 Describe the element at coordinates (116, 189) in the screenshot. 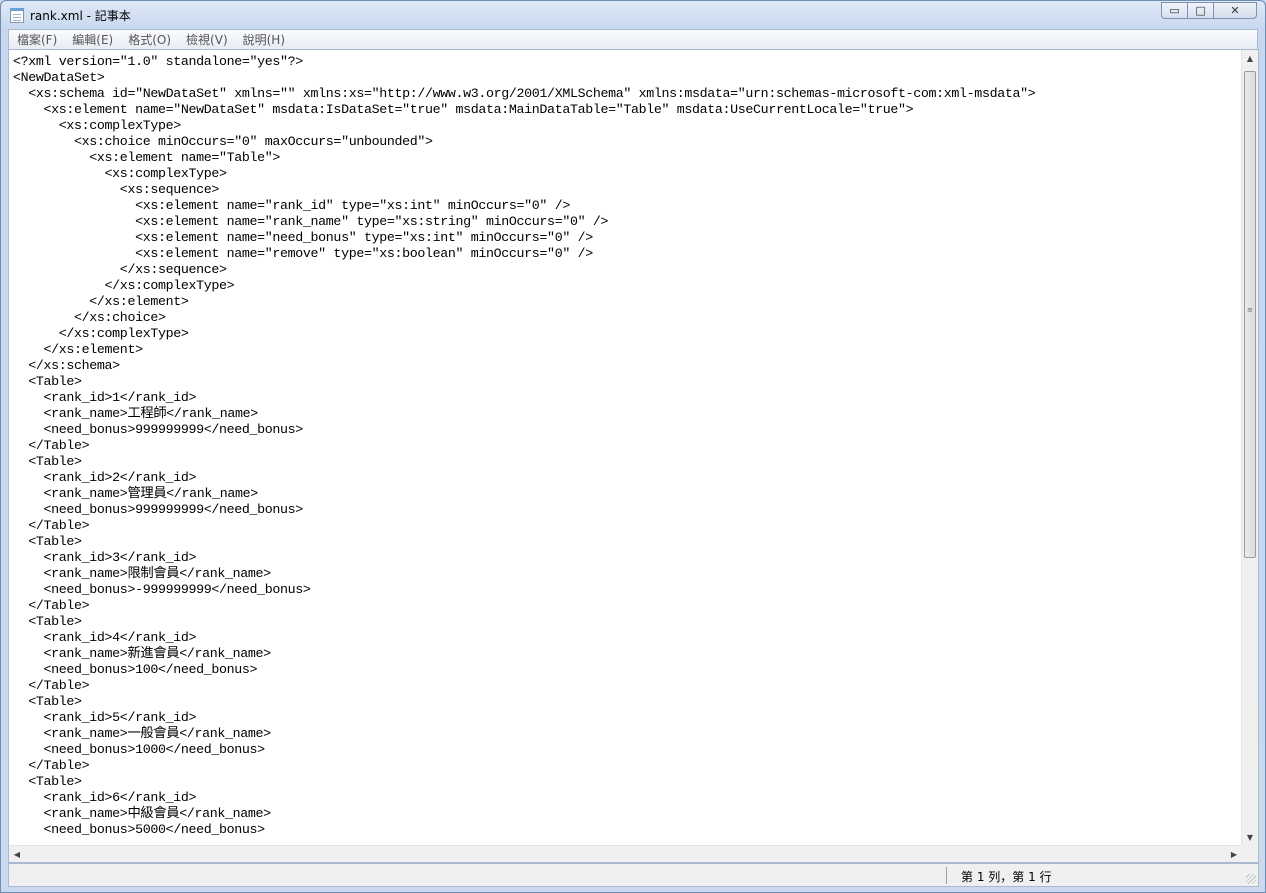

I see `editor-line: <xs:sequence>` at that location.